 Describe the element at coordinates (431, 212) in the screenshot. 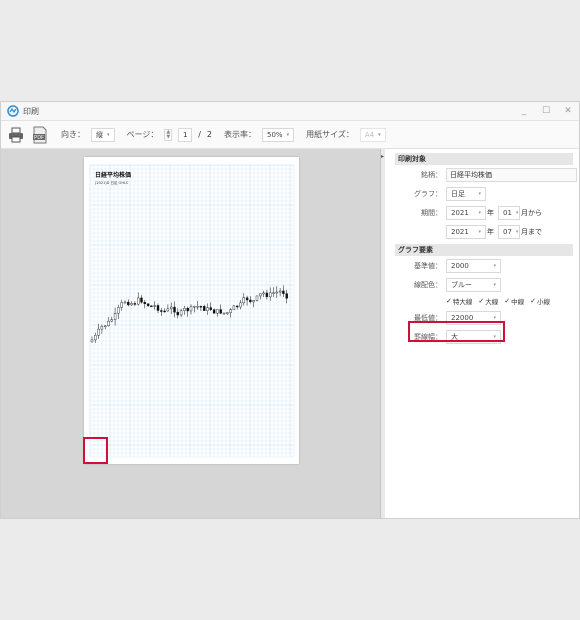

I see `period-label: 期間：` at that location.